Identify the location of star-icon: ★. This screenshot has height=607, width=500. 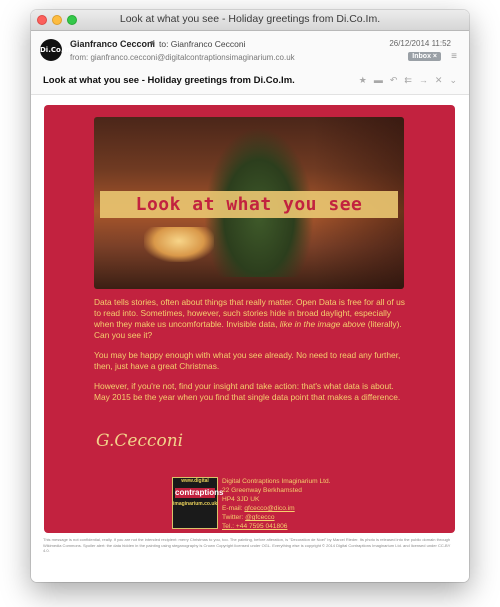
(363, 80).